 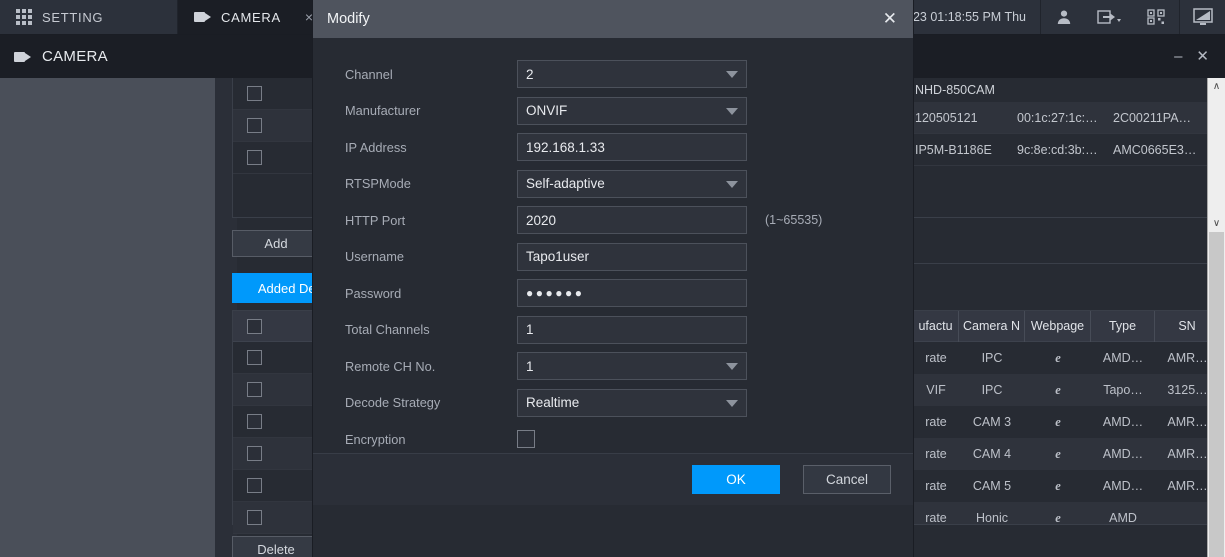 What do you see at coordinates (1064, 17) in the screenshot?
I see `user-icon` at bounding box center [1064, 17].